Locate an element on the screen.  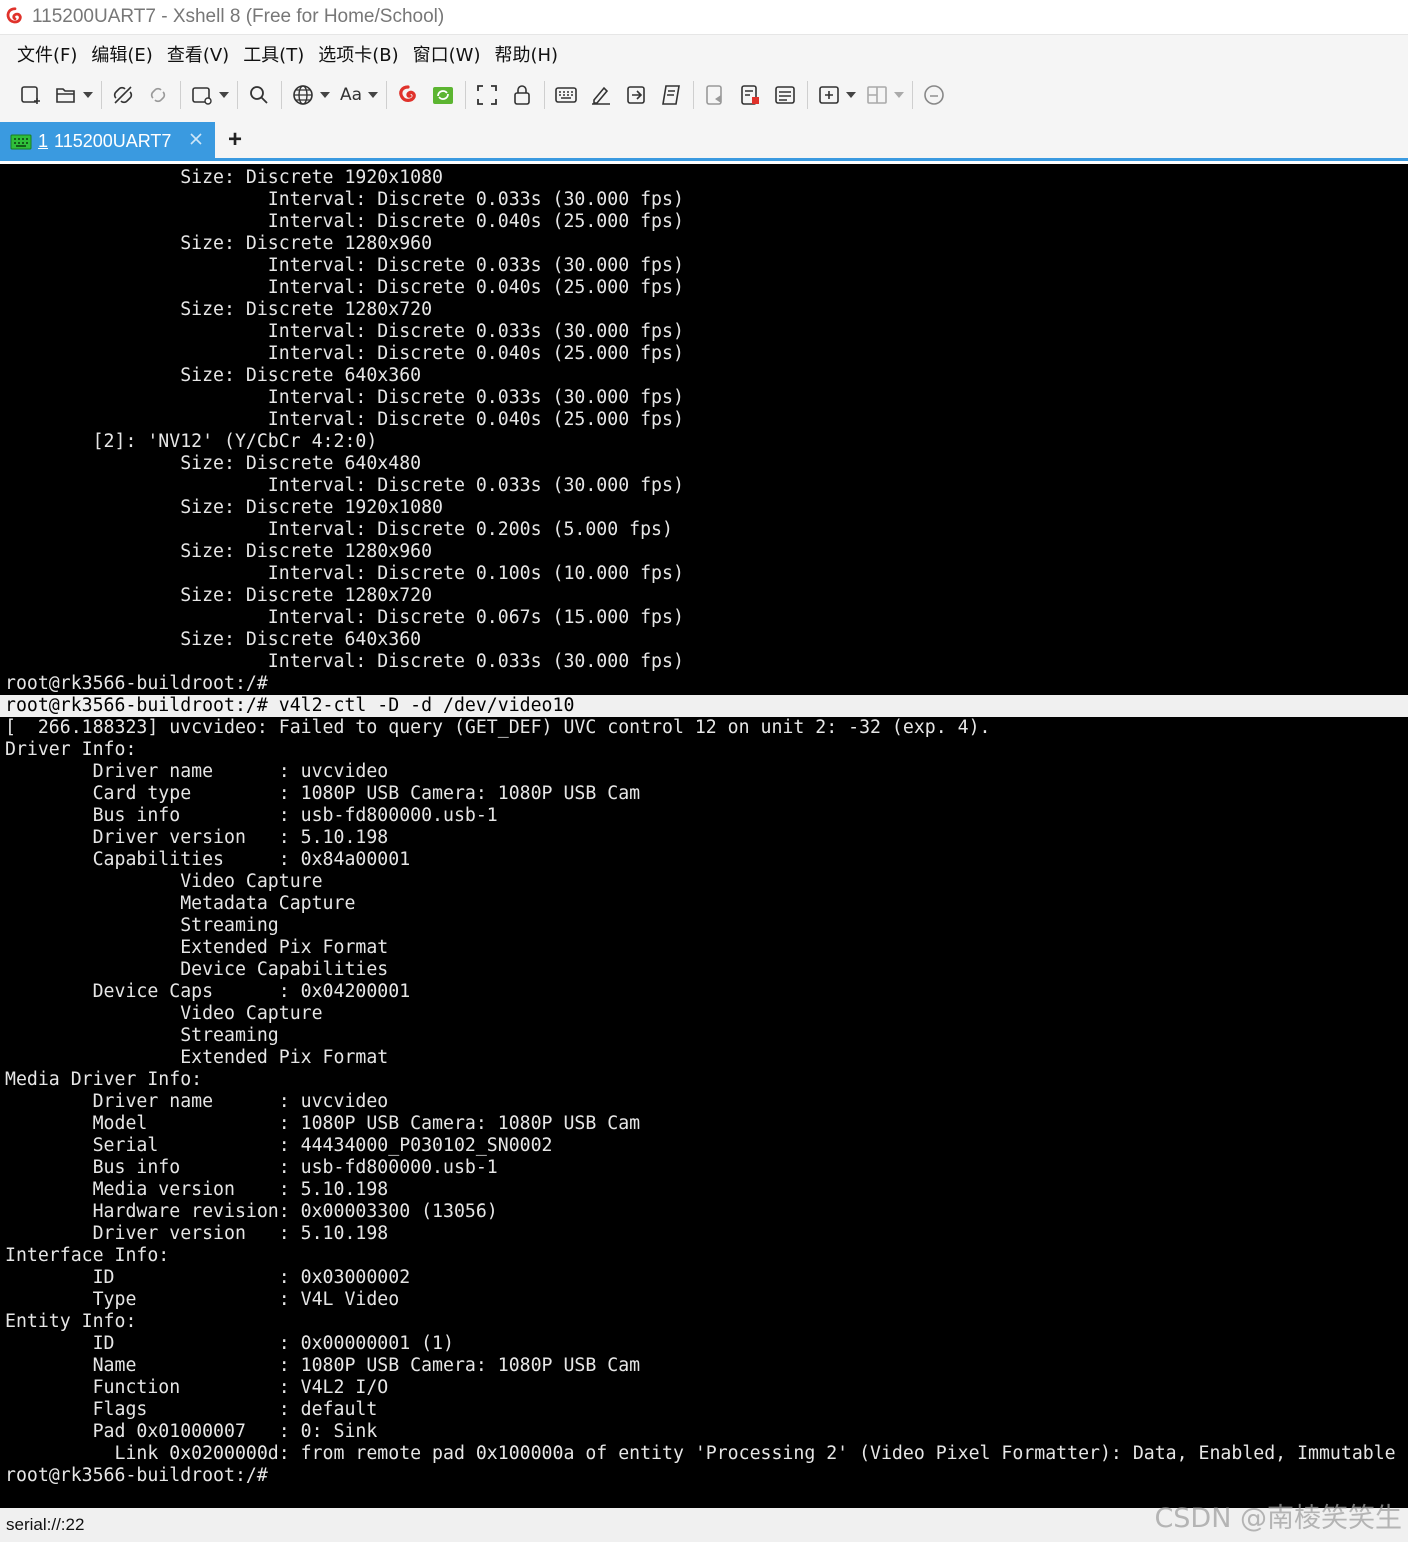
open-folder-icon is located at coordinates (66, 95).